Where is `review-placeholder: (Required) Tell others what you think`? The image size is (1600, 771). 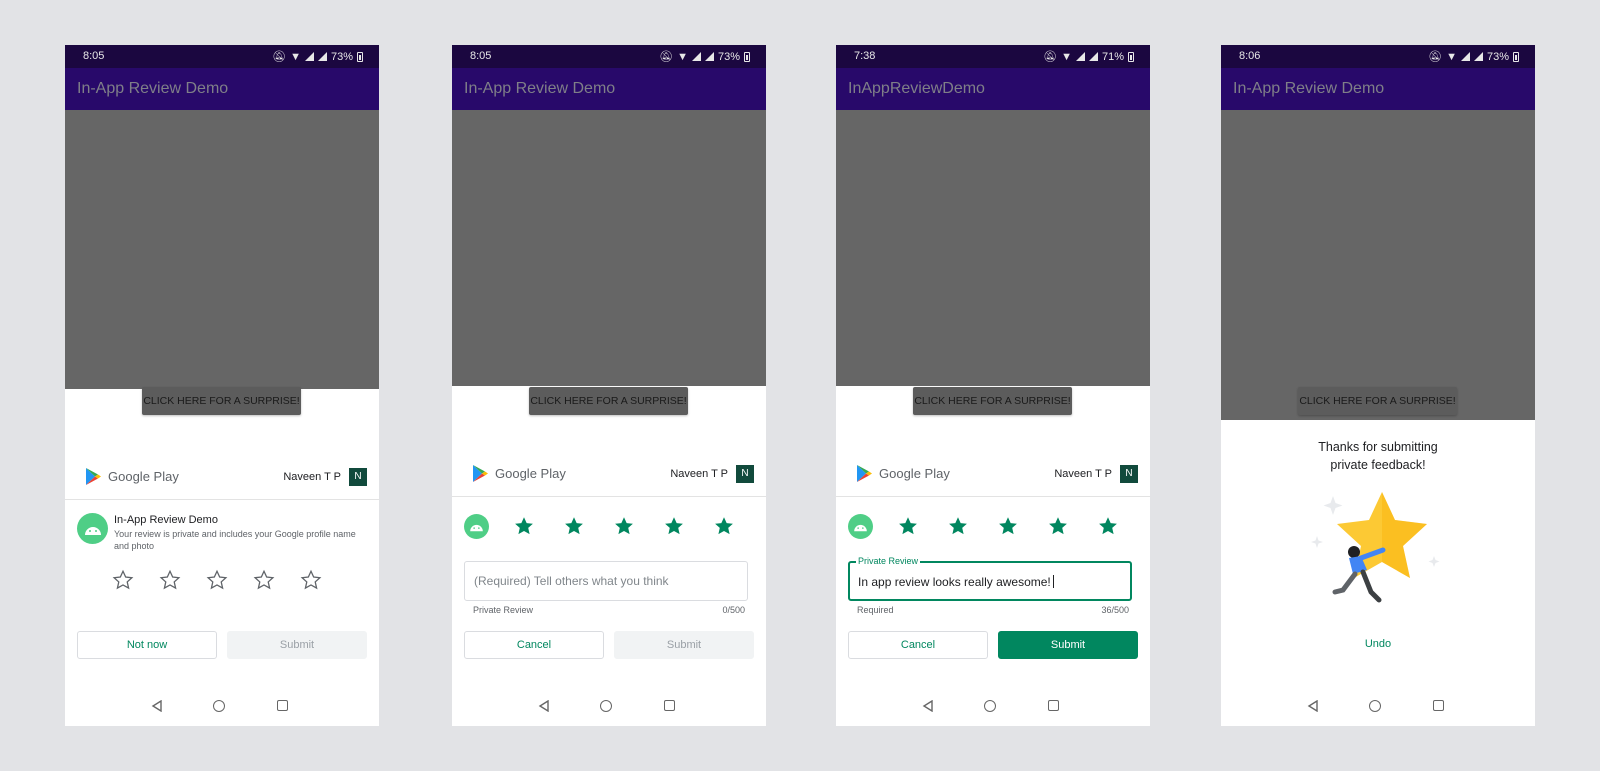 review-placeholder: (Required) Tell others what you think is located at coordinates (571, 581).